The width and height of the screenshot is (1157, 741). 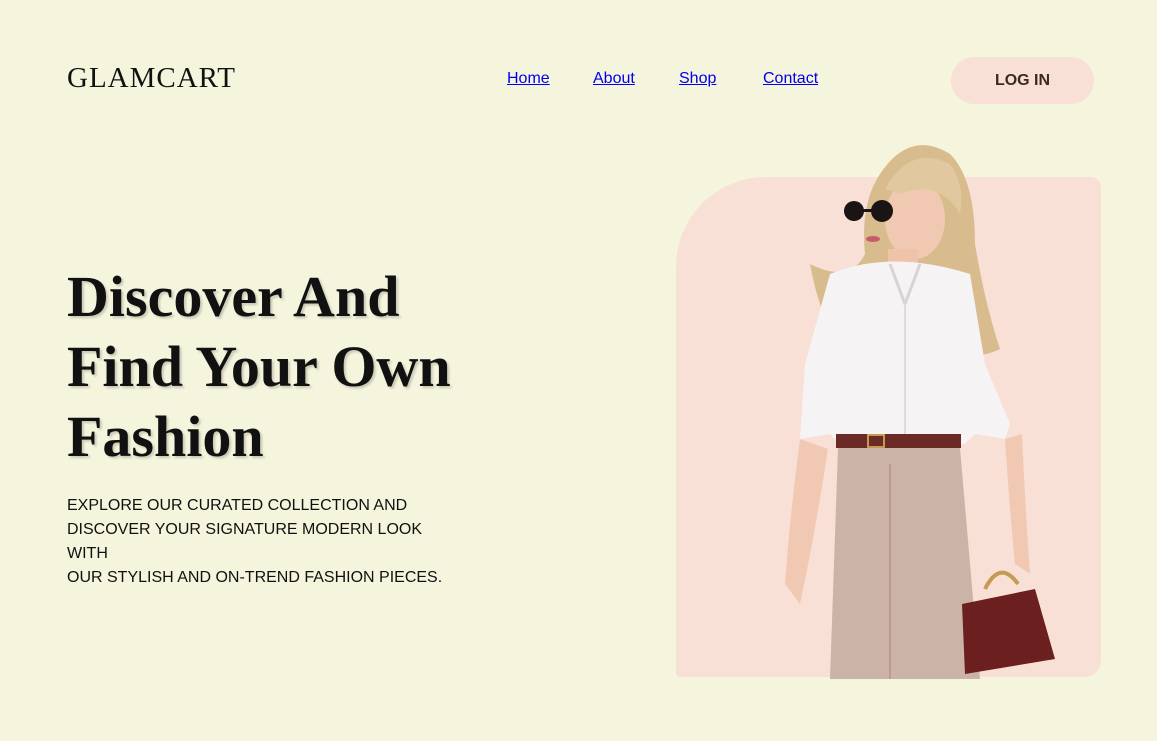 What do you see at coordinates (259, 366) in the screenshot?
I see `headline-line: Find Your Own` at bounding box center [259, 366].